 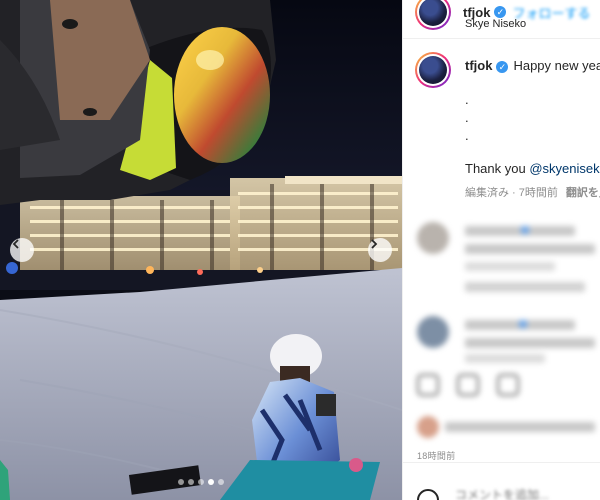 What do you see at coordinates (433, 15) in the screenshot?
I see `avatar` at bounding box center [433, 15].